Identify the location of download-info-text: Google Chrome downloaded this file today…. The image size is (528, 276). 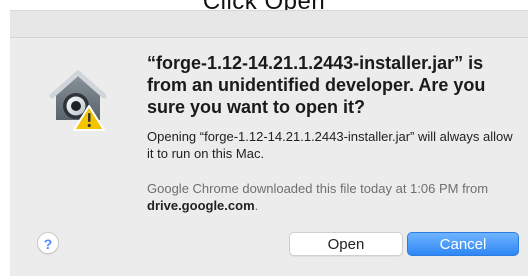
(318, 188).